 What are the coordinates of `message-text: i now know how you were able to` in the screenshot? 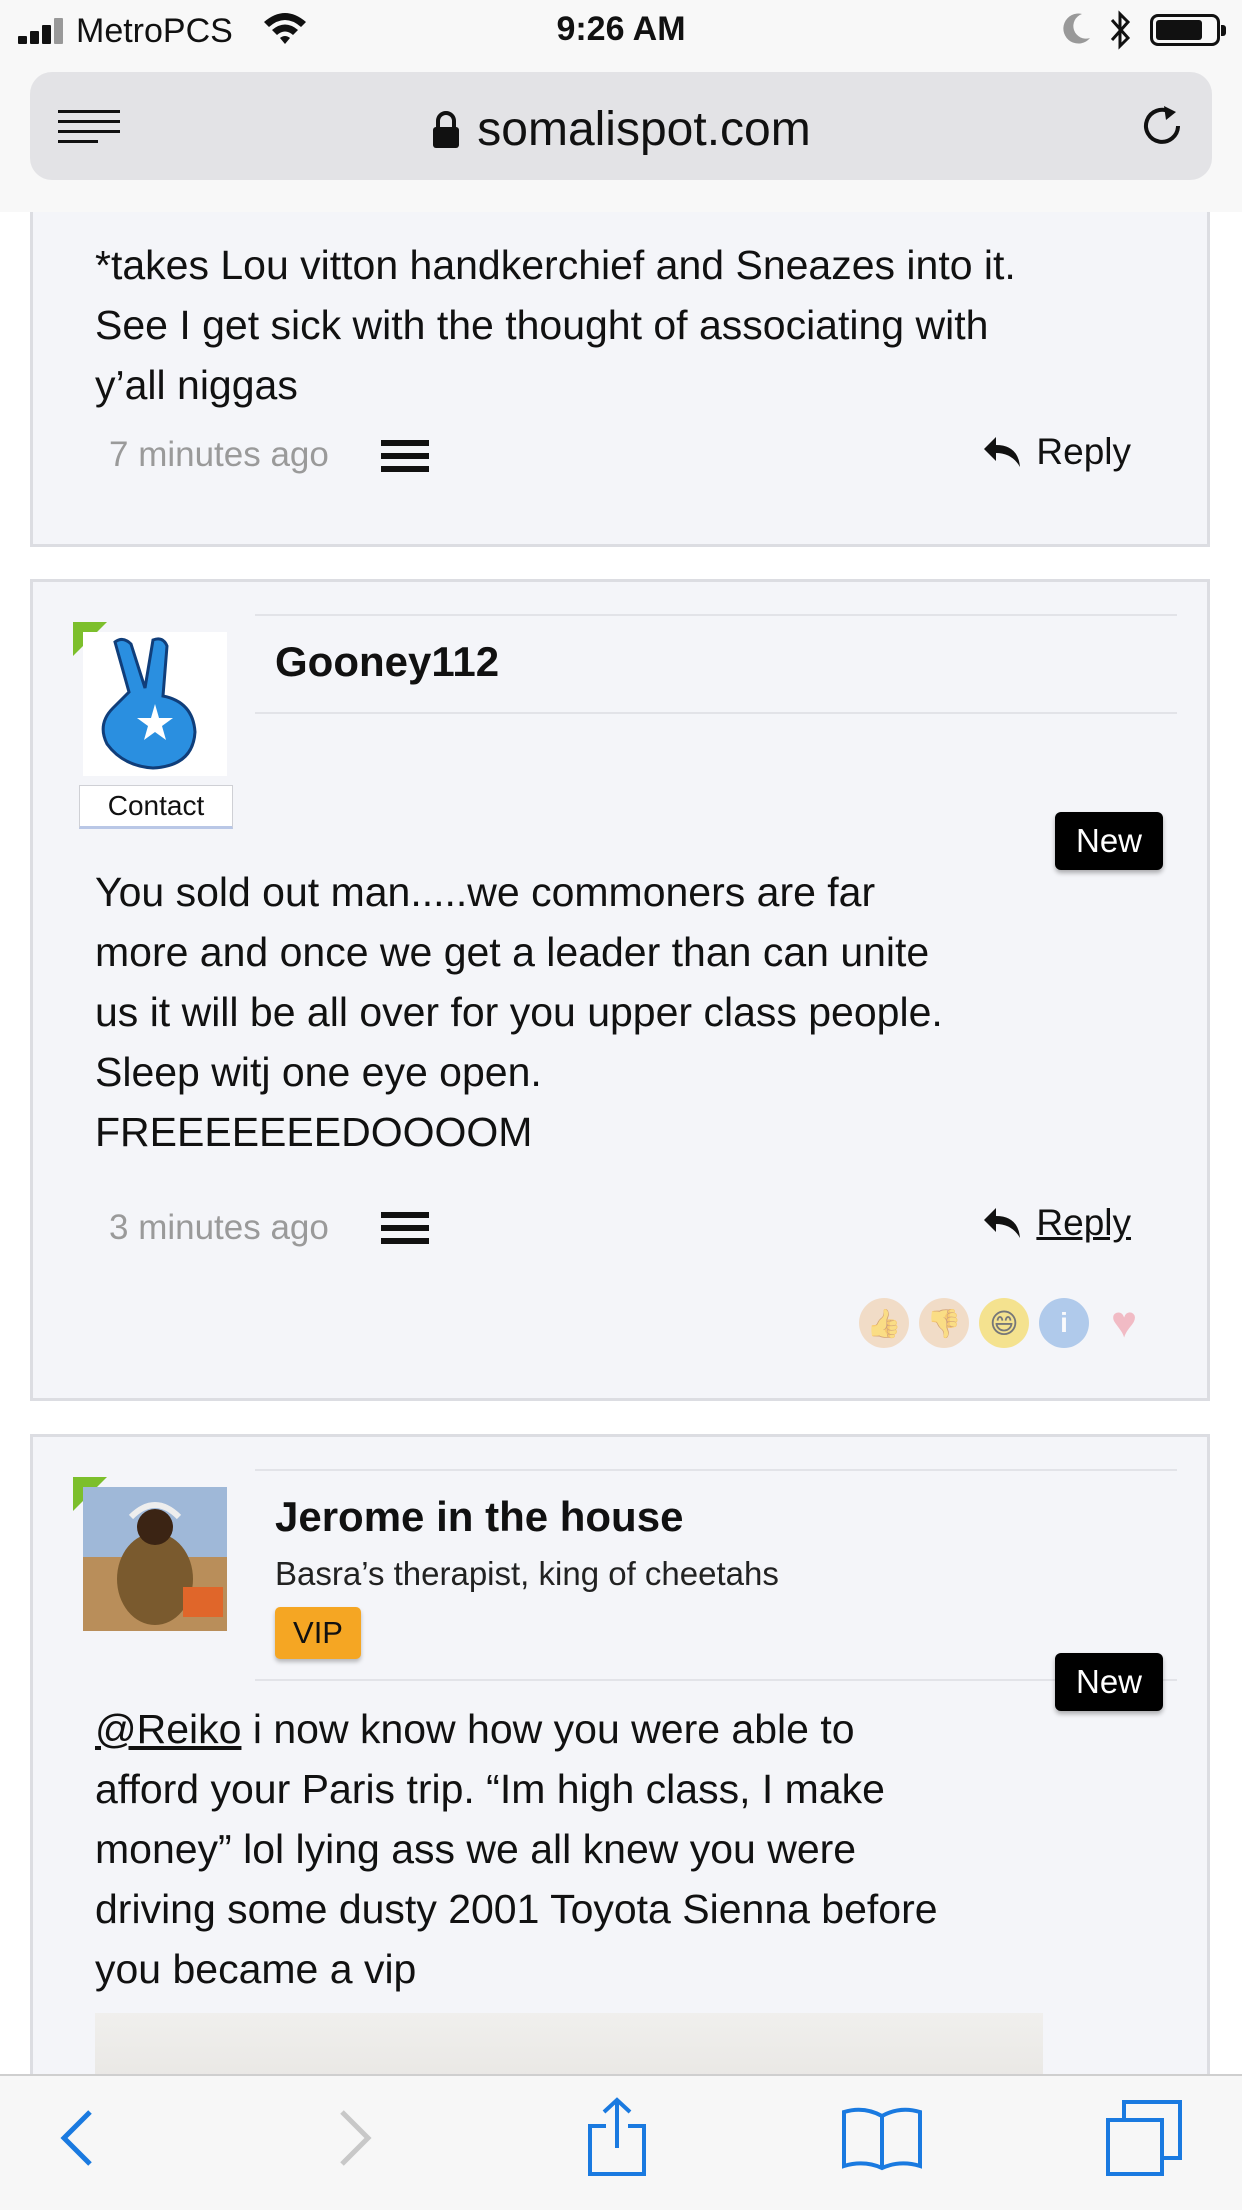 It's located at (548, 1729).